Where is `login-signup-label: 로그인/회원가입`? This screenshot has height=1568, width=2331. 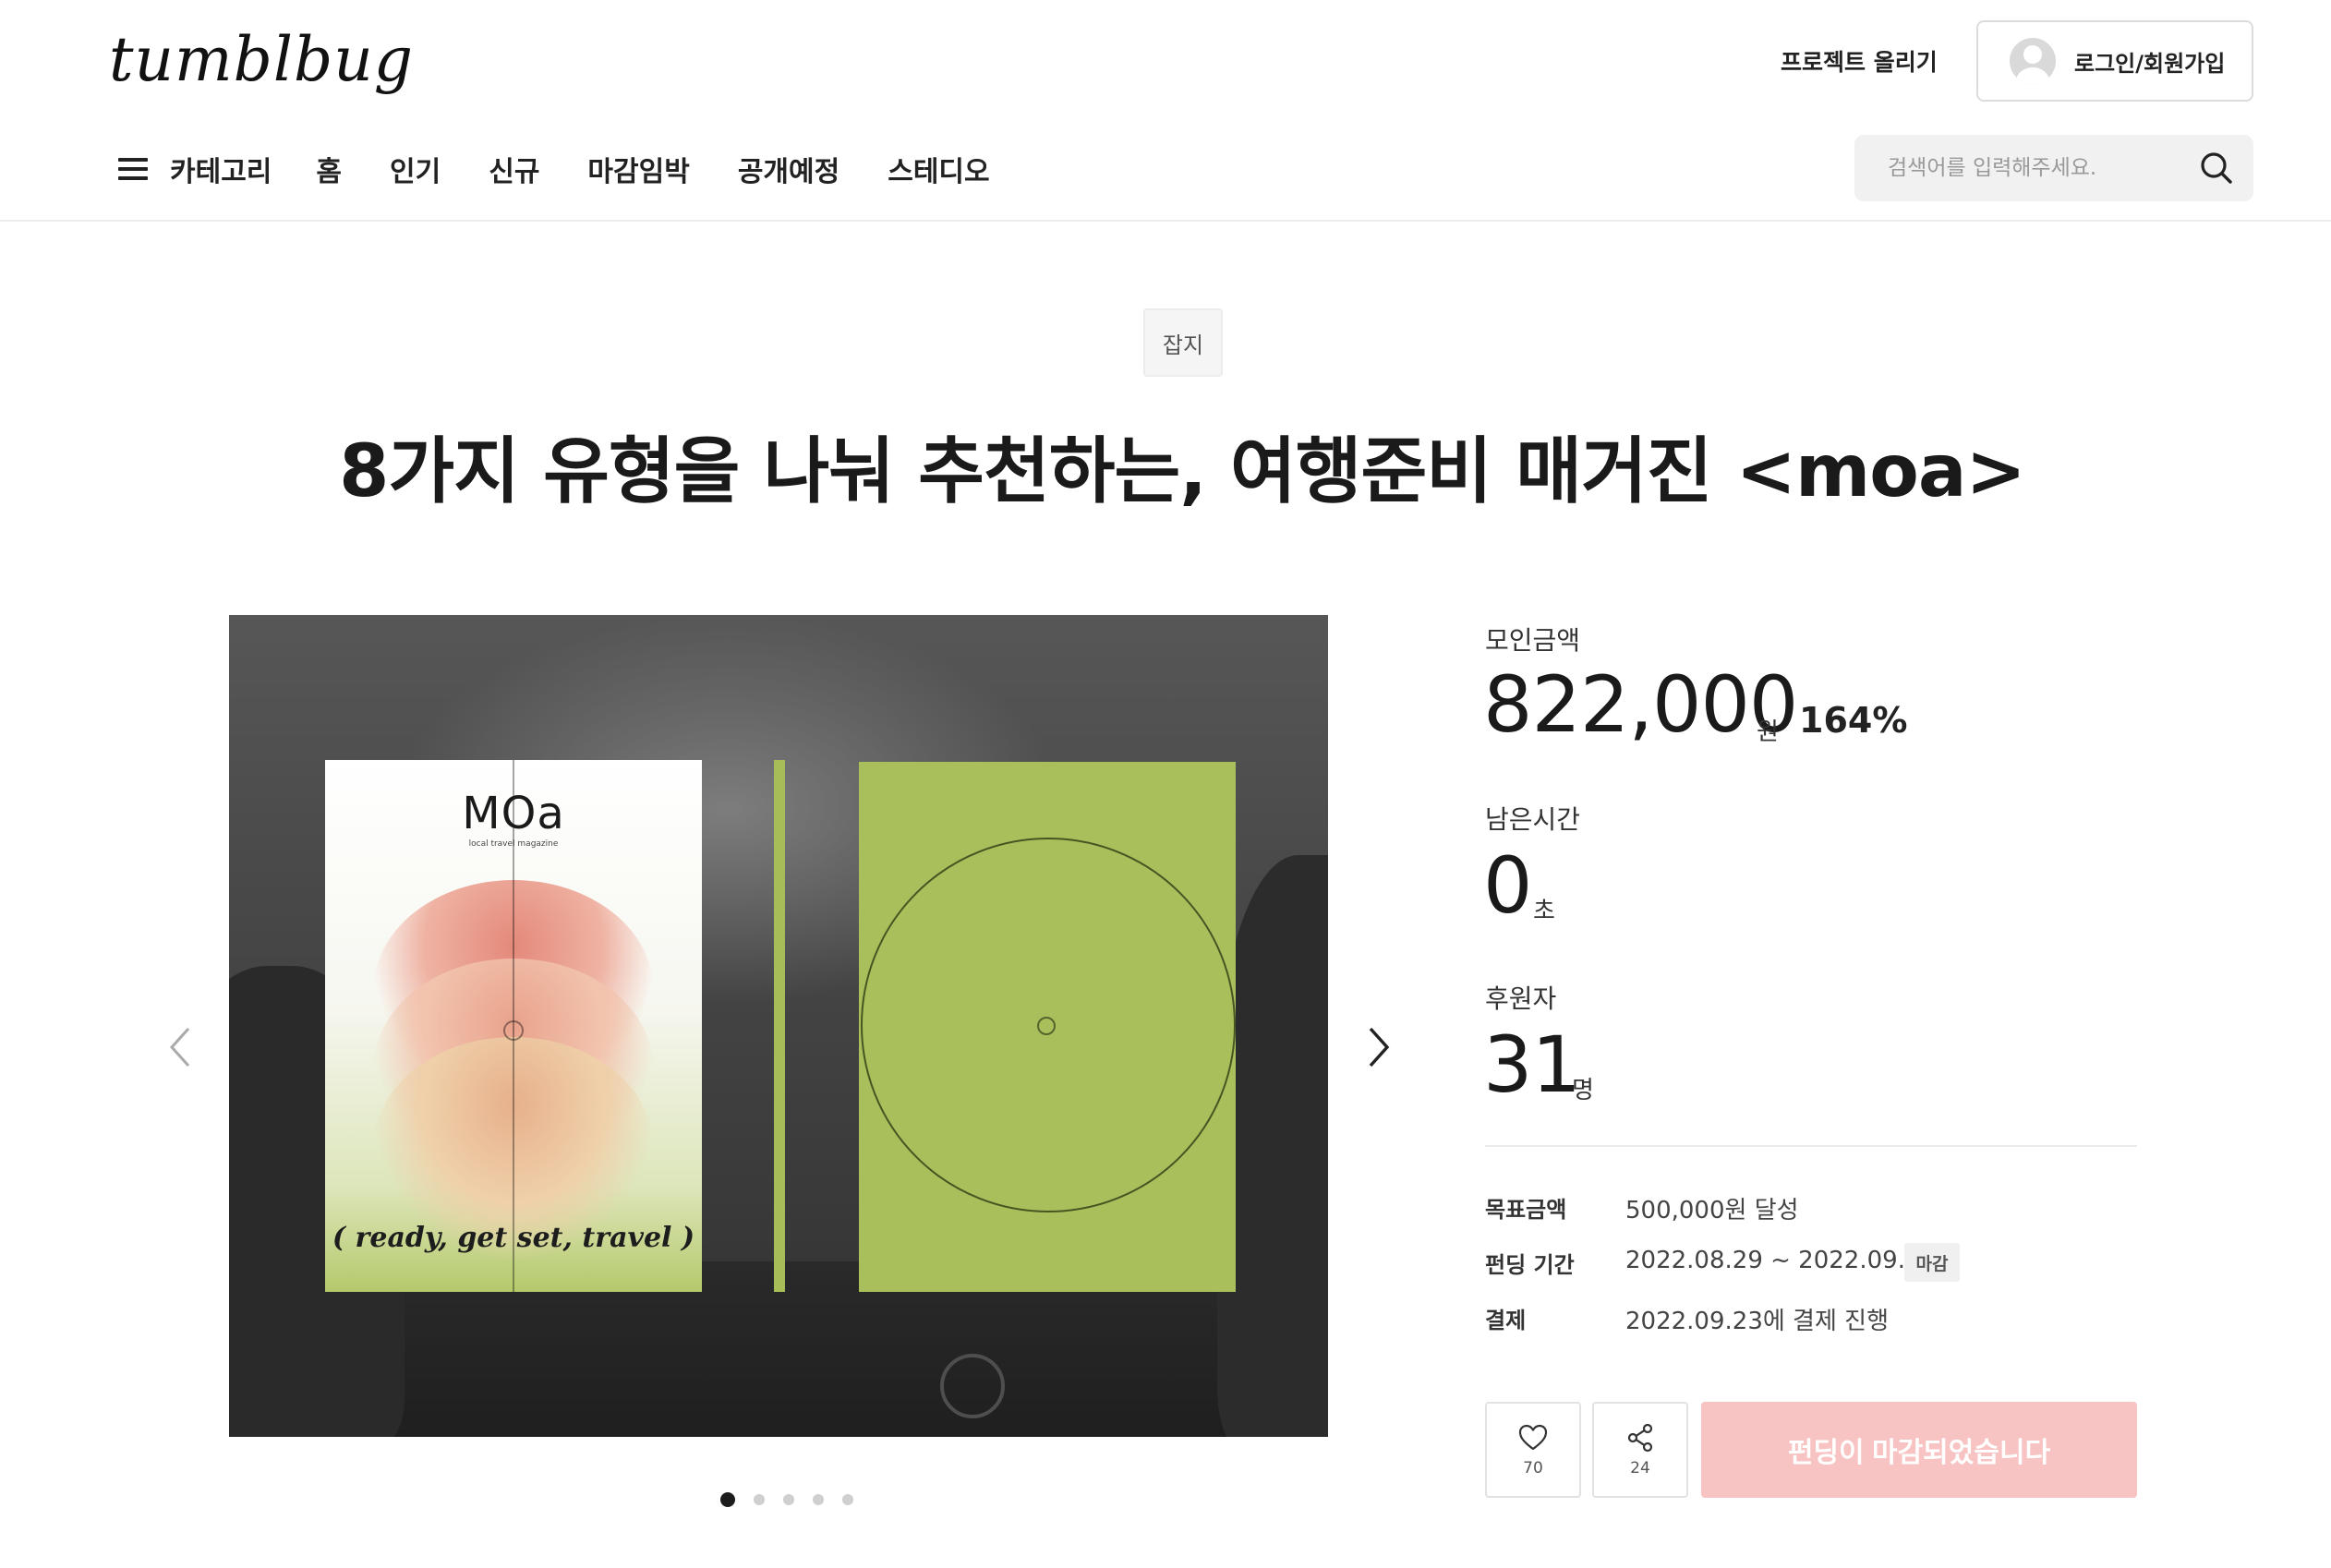 login-signup-label: 로그인/회원가입 is located at coordinates (2150, 64).